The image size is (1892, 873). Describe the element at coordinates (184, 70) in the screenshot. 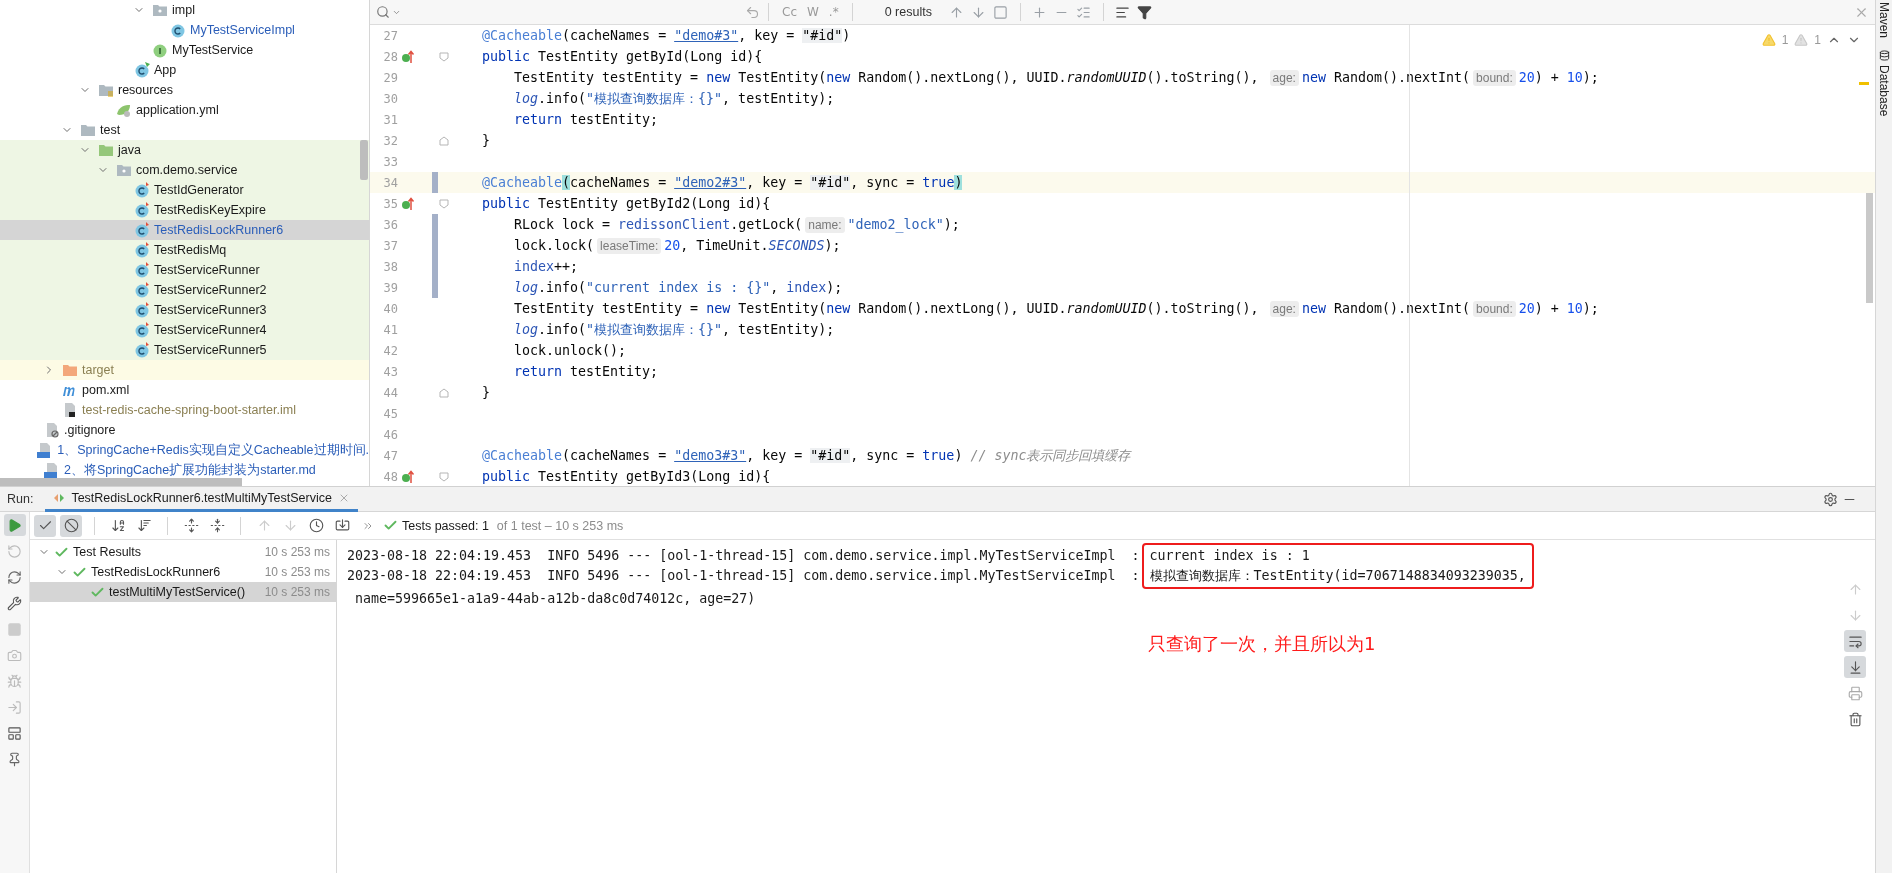

I see `tree-item: App` at that location.